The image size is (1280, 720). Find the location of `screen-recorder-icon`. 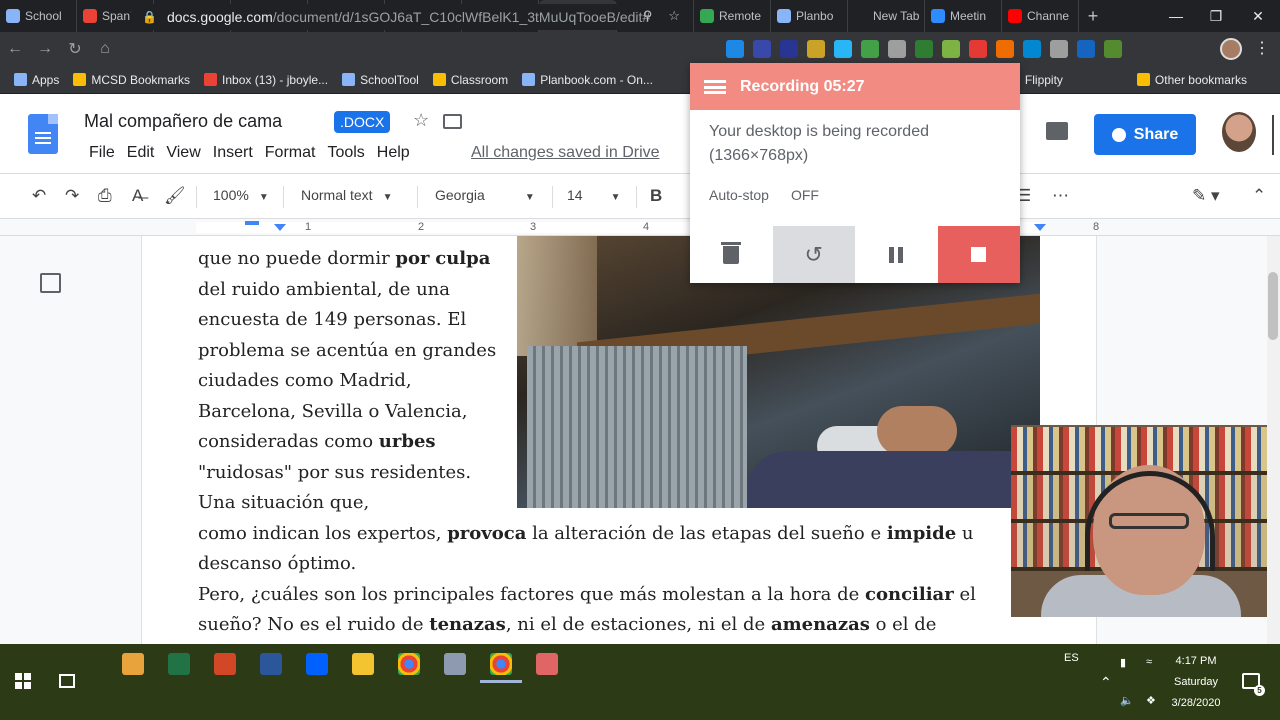

screen-recorder-icon is located at coordinates (547, 664).